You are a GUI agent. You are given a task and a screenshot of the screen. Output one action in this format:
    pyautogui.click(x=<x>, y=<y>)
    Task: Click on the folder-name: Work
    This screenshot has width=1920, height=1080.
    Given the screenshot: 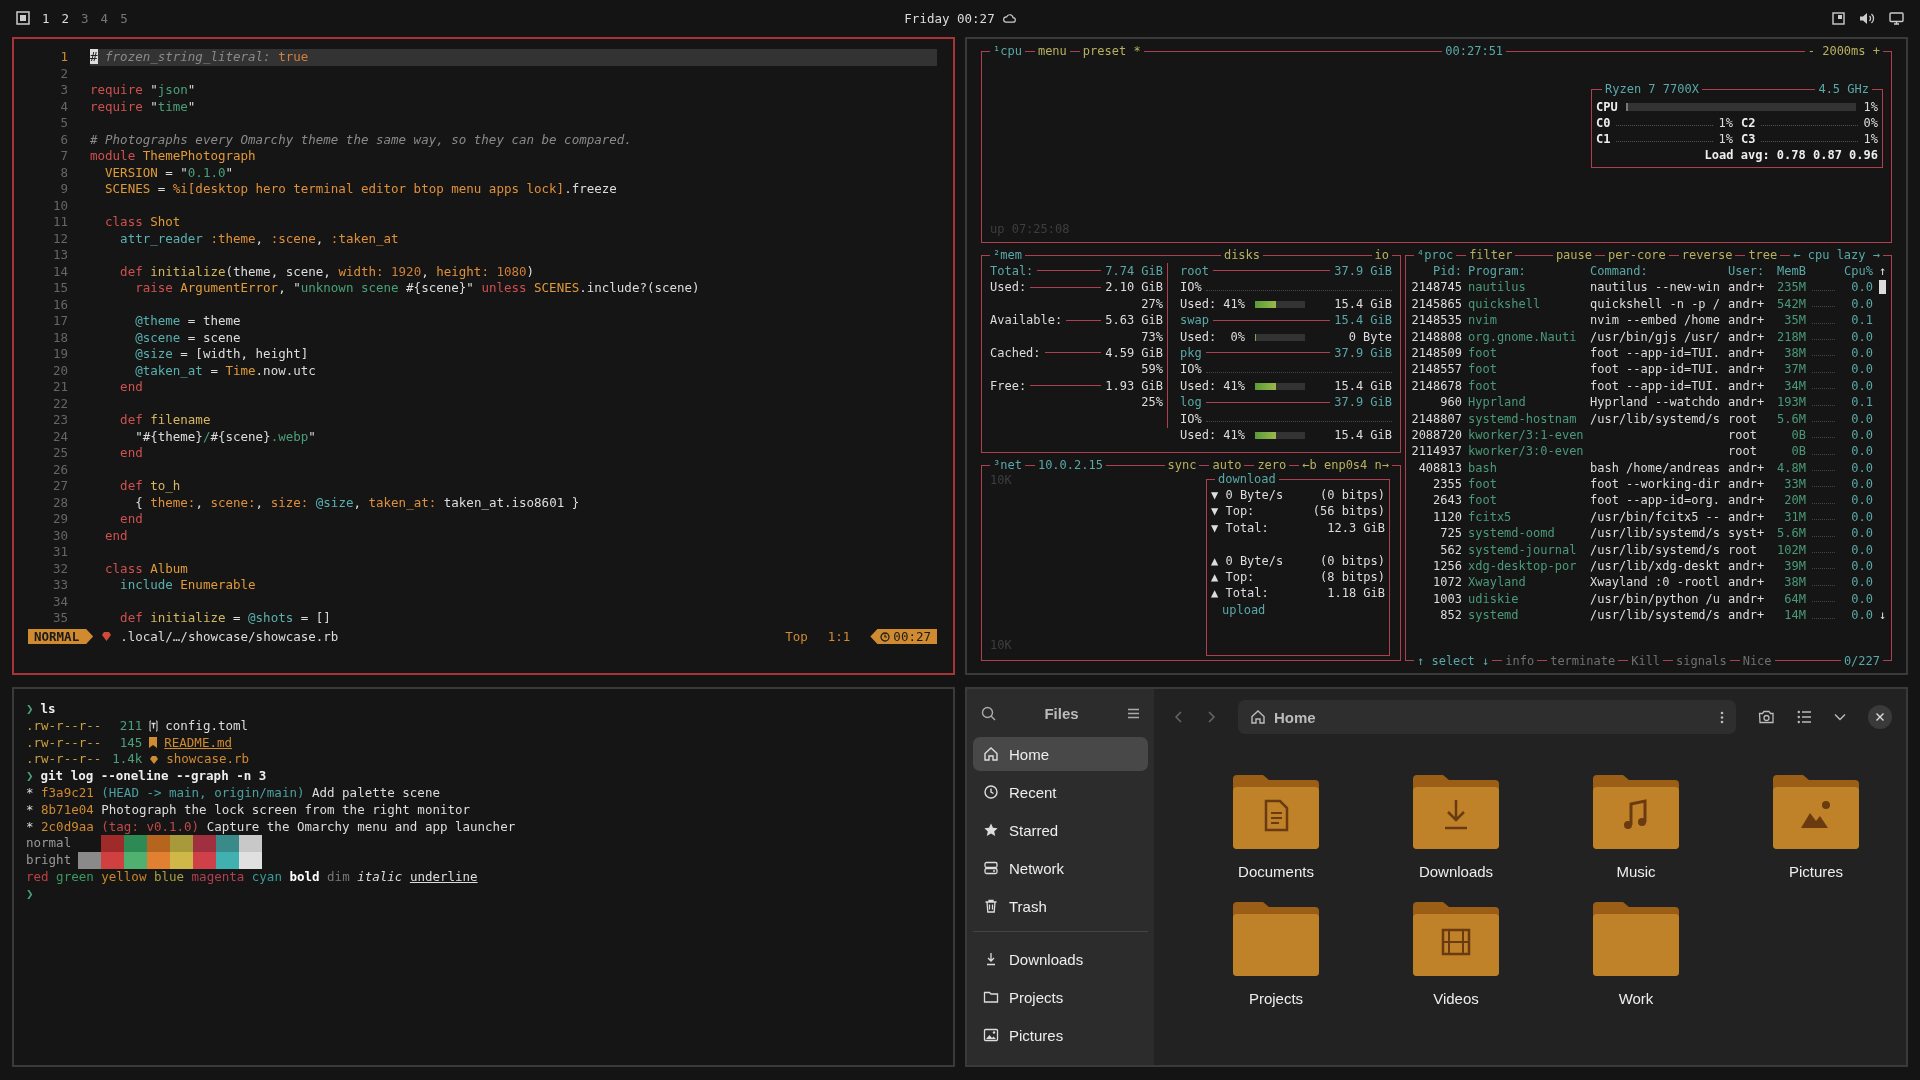 What is the action you would take?
    pyautogui.click(x=1636, y=998)
    